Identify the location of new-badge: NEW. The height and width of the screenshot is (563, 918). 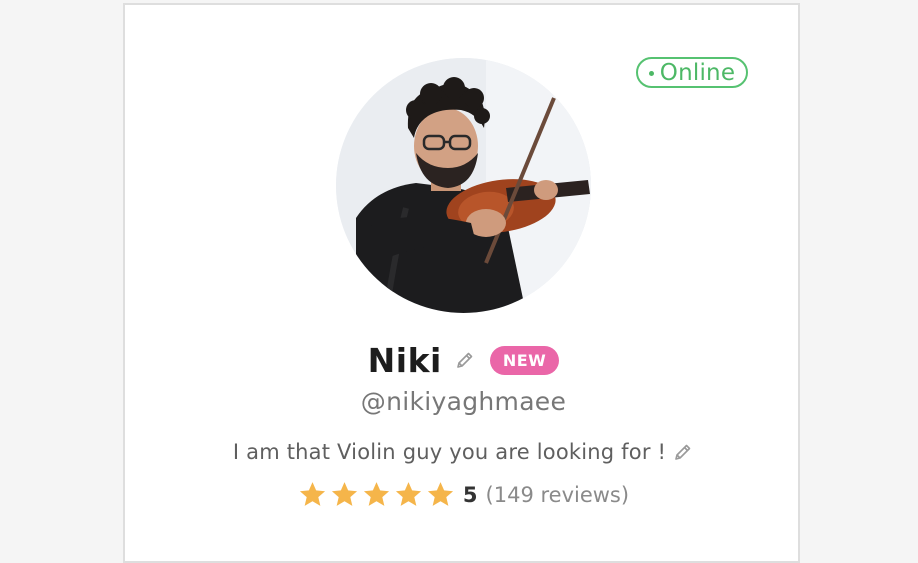
(524, 360).